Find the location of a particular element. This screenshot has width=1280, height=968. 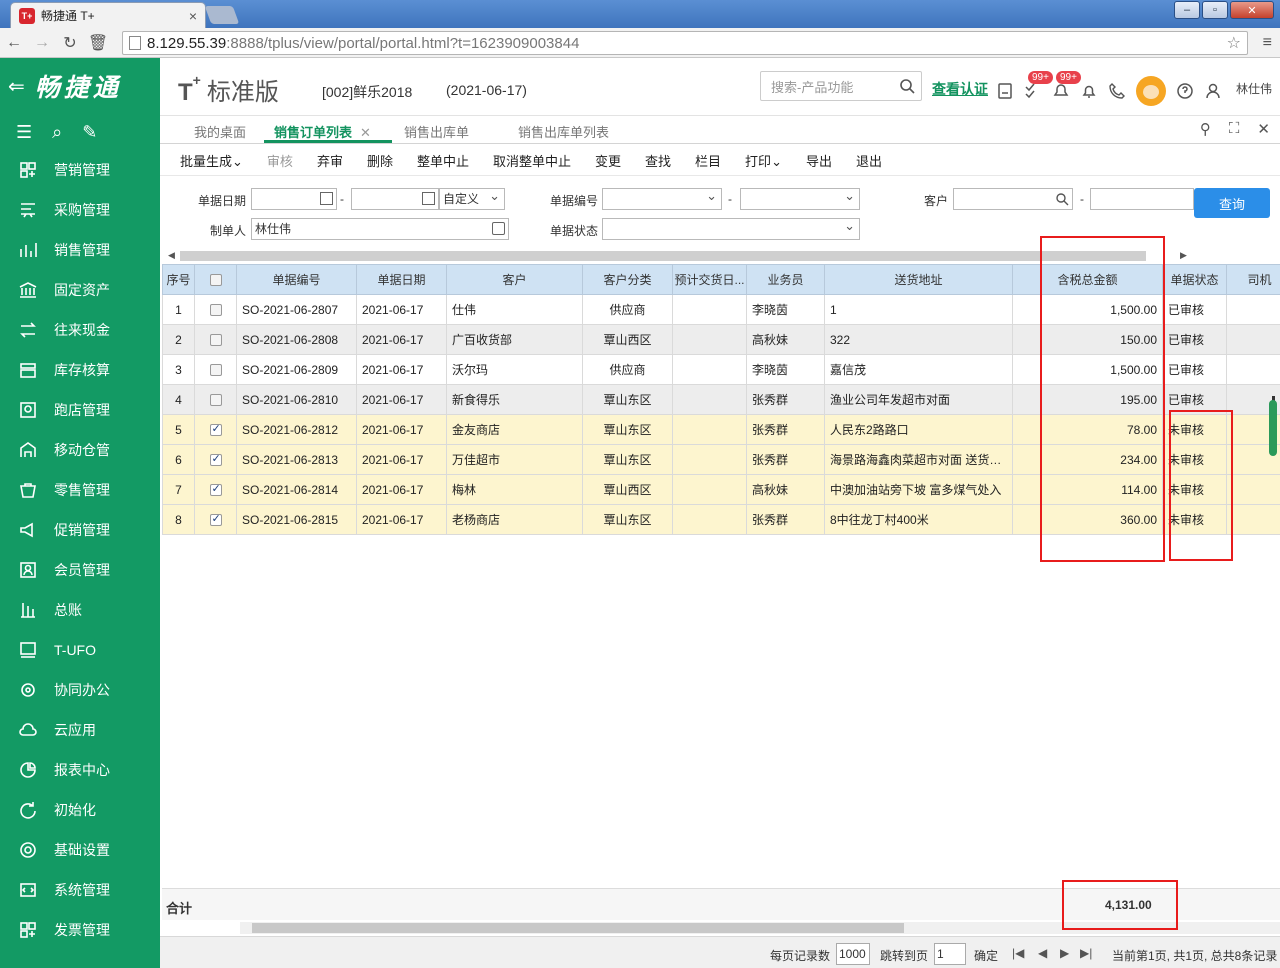

sidebar-item-0: 营销管理 is located at coordinates (80, 170).